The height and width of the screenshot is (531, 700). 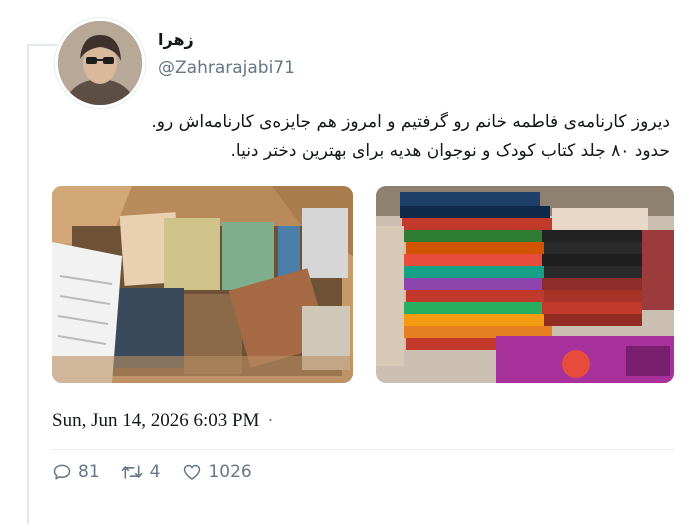 I want to click on retweet-arrows-icon, so click(x=132, y=472).